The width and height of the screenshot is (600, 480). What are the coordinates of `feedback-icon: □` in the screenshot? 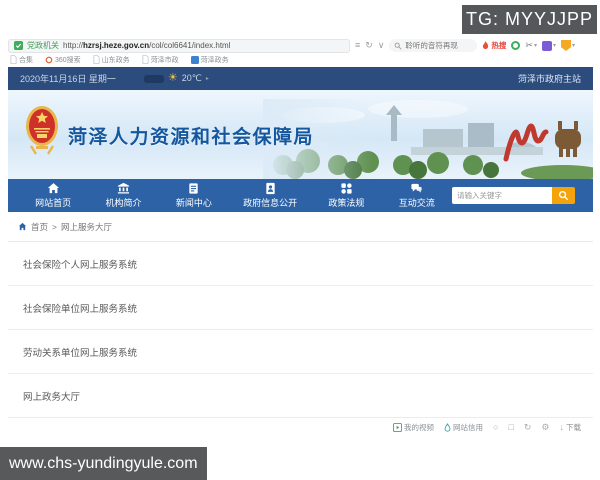 It's located at (510, 427).